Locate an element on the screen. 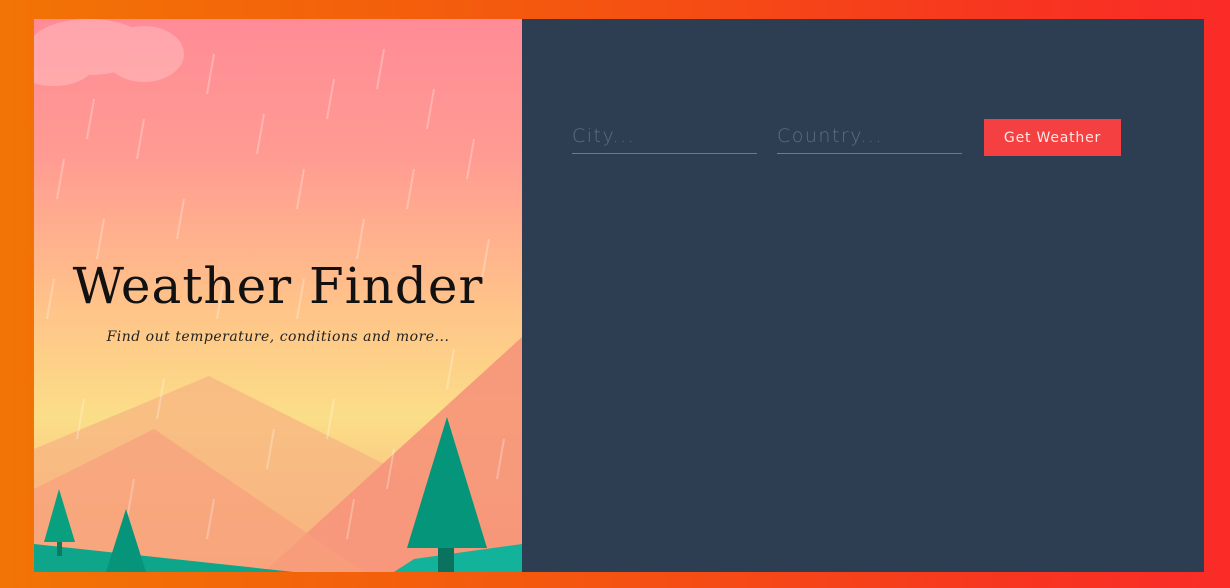  cloud-icon is located at coordinates (109, 52).